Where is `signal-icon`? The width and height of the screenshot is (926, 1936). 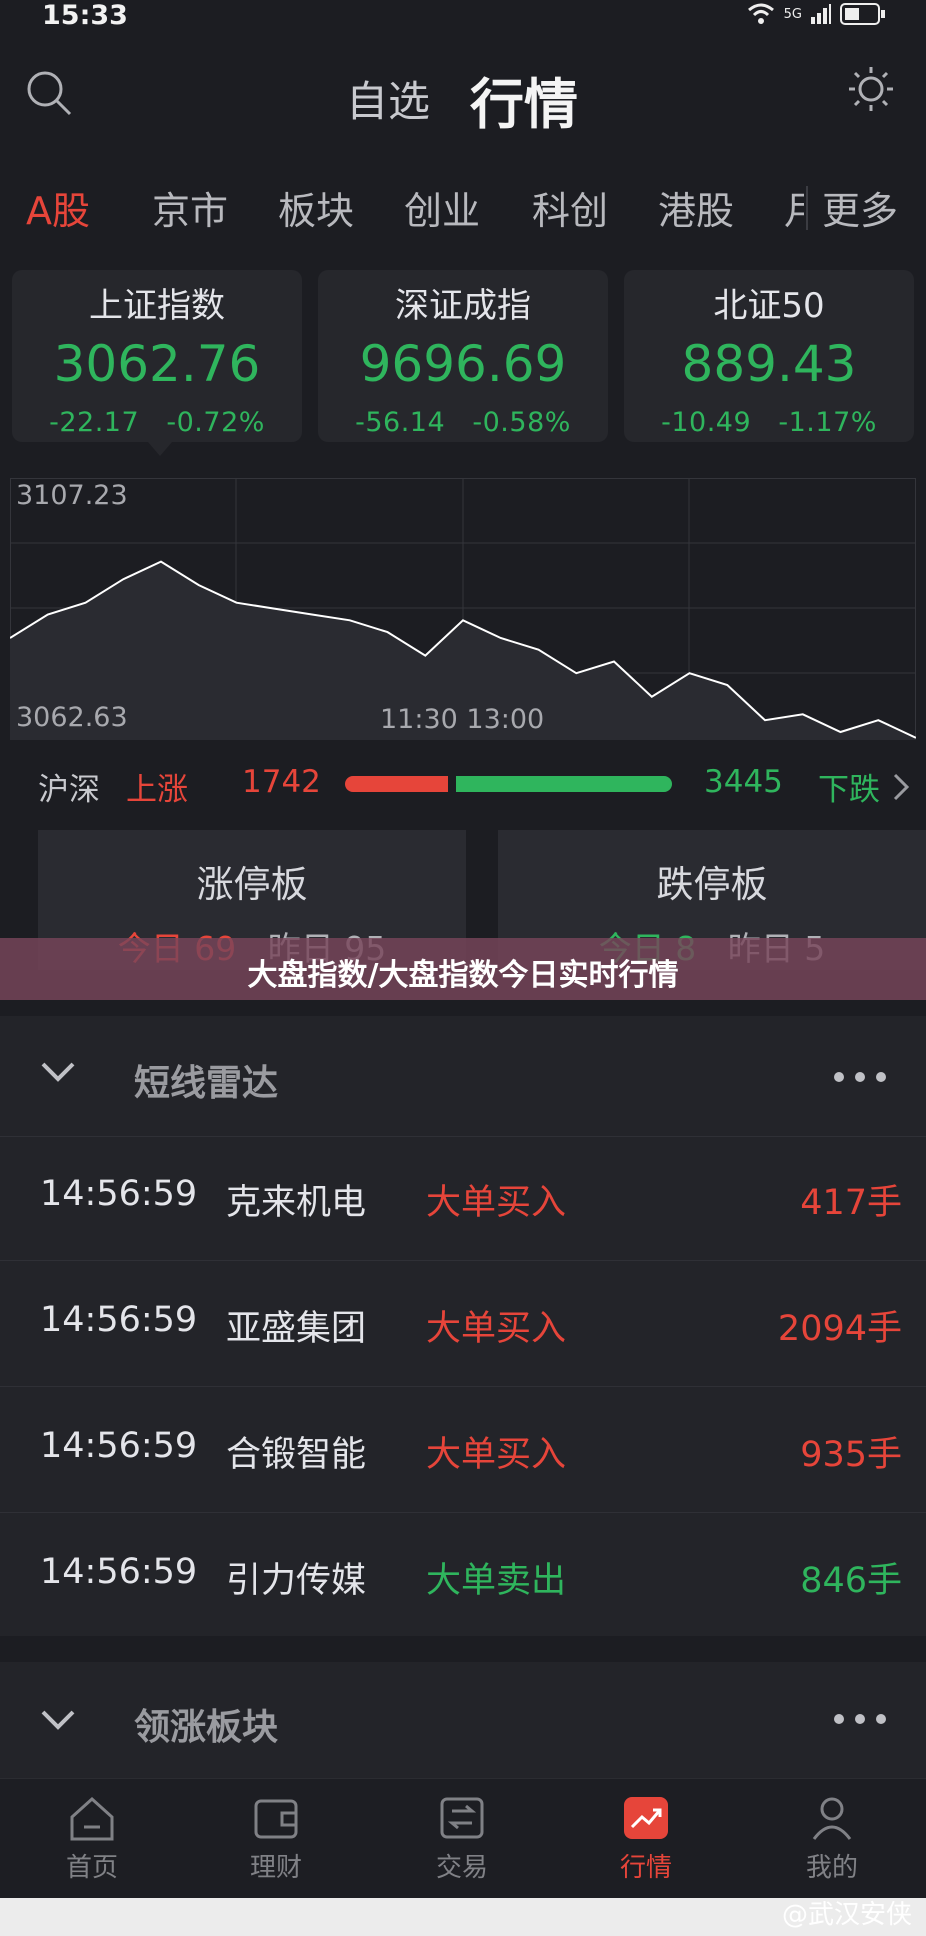
signal-icon is located at coordinates (821, 14).